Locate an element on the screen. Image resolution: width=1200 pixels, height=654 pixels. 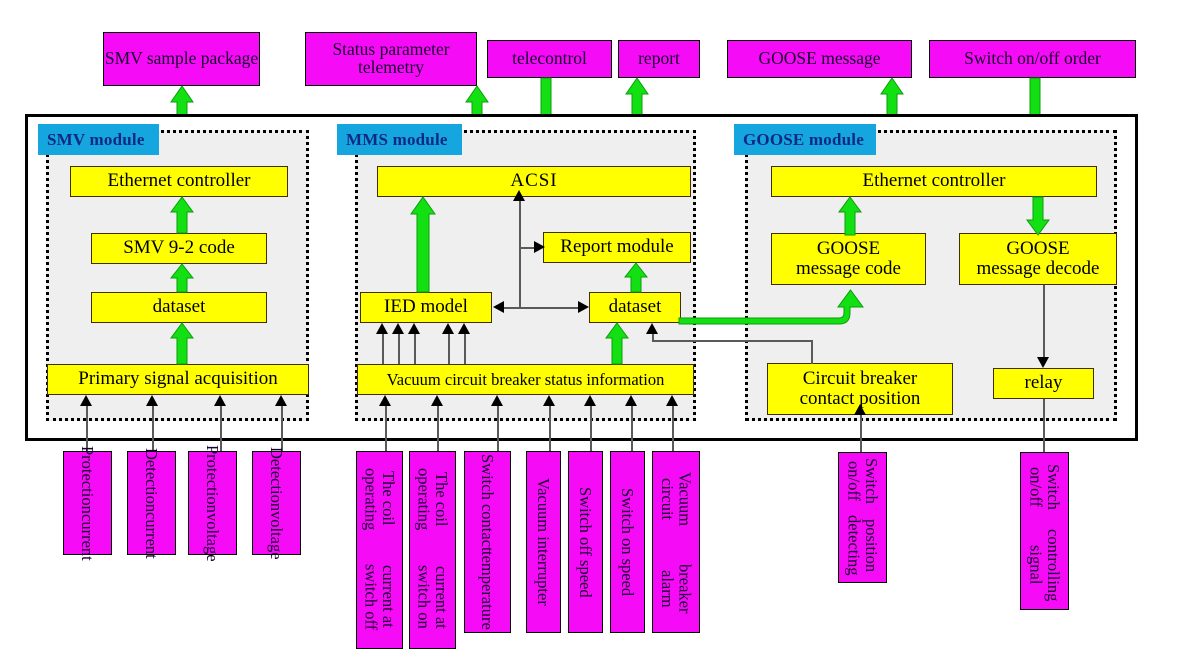
io-label-line2: temperature is located at coordinates (488, 591).